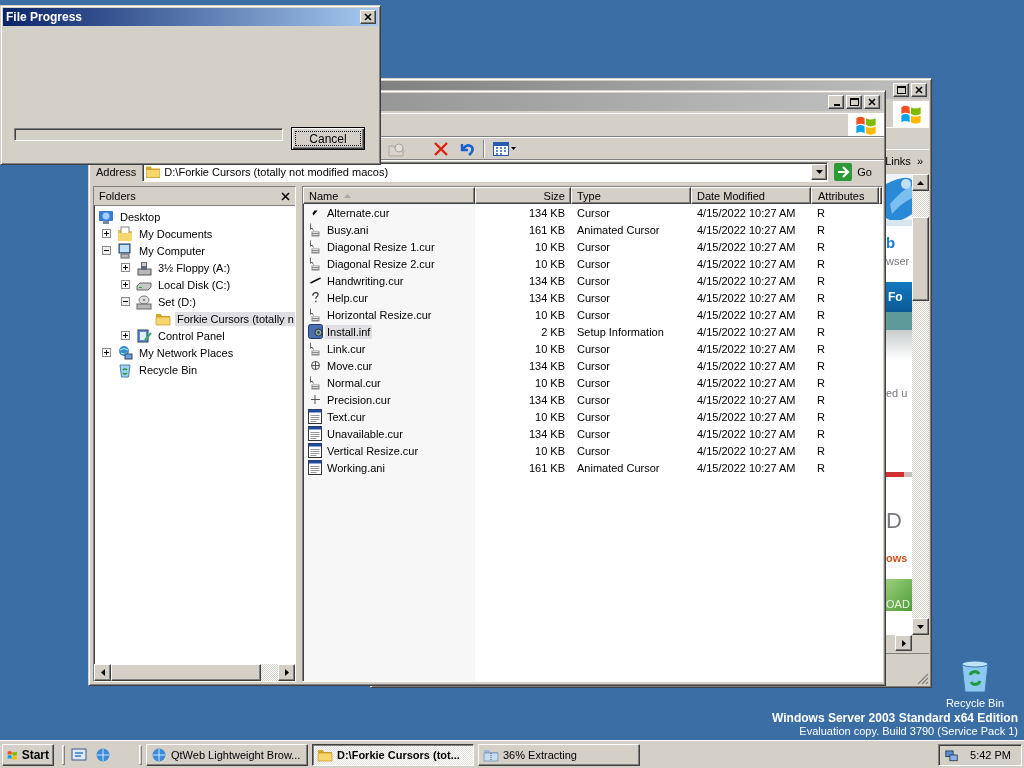  Describe the element at coordinates (354, 382) in the screenshot. I see `file-name: Normal.cur` at that location.